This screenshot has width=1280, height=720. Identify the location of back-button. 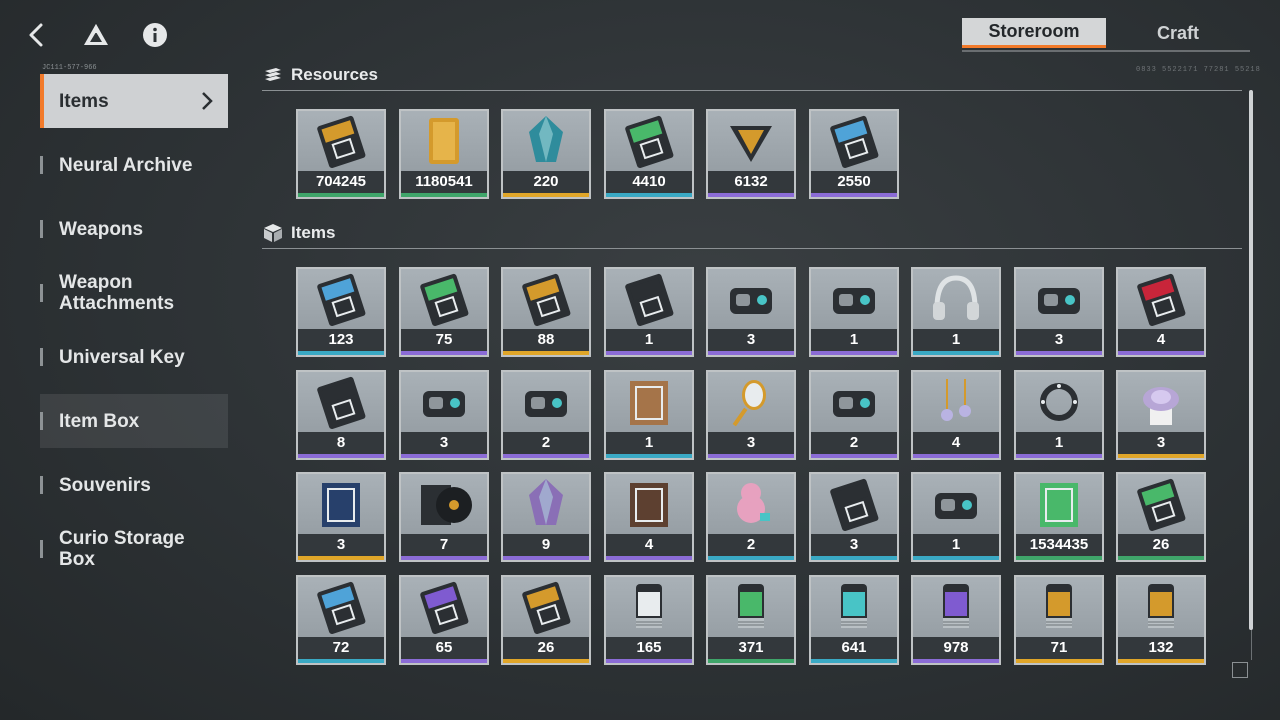
(37, 35).